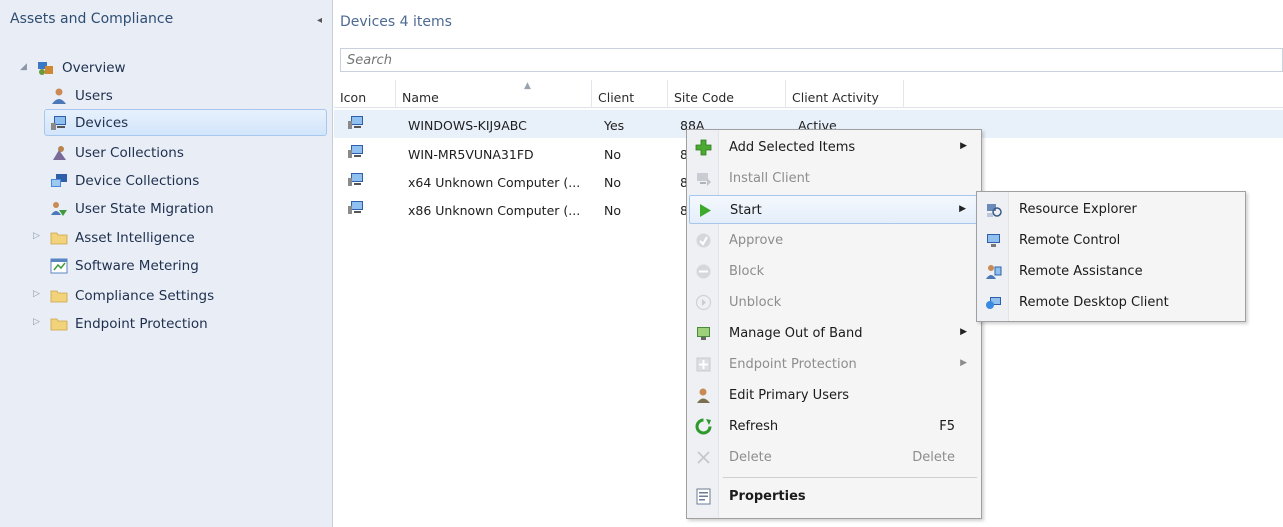 The image size is (1283, 527). I want to click on menu-item-label: Delete, so click(750, 457).